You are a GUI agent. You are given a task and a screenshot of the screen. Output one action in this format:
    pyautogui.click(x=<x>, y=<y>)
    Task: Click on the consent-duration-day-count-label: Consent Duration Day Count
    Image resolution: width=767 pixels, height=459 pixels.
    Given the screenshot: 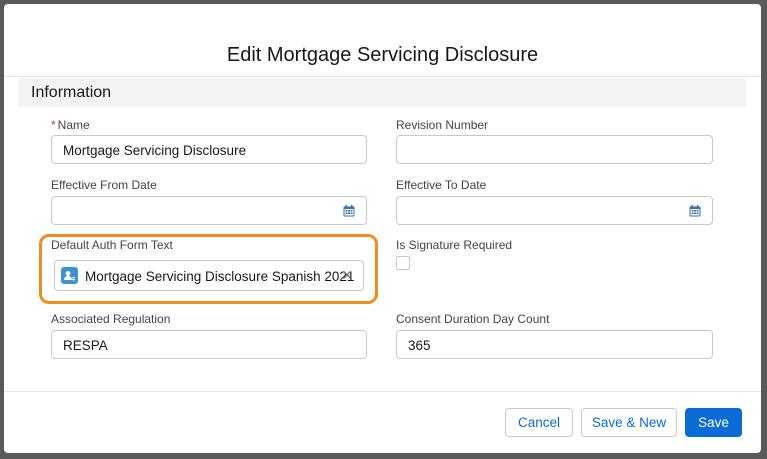 What is the action you would take?
    pyautogui.click(x=473, y=319)
    